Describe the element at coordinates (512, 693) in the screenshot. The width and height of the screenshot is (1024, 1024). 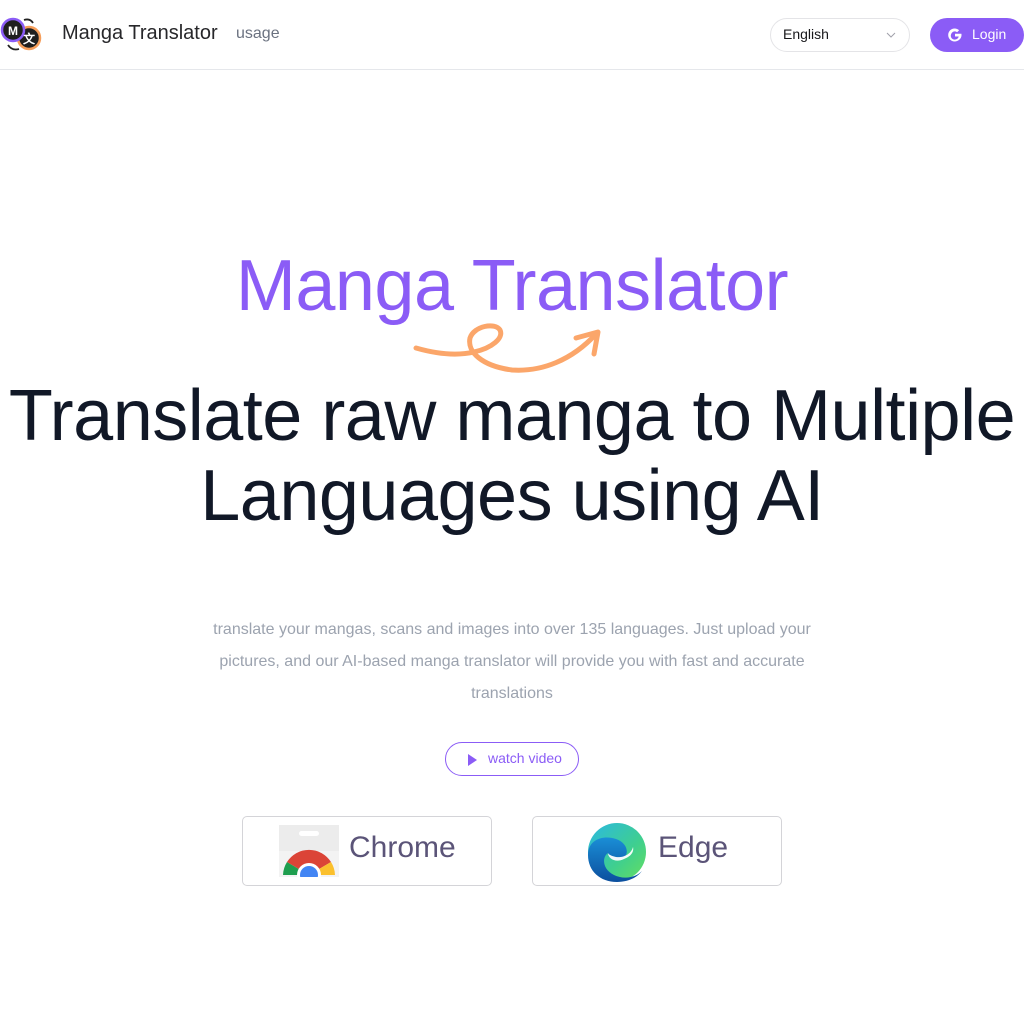
I see `description-line-3: translations` at that location.